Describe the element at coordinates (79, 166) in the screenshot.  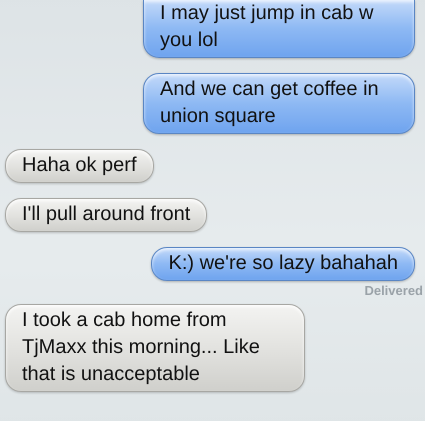
I see `received-message-bubble: Haha ok perf` at that location.